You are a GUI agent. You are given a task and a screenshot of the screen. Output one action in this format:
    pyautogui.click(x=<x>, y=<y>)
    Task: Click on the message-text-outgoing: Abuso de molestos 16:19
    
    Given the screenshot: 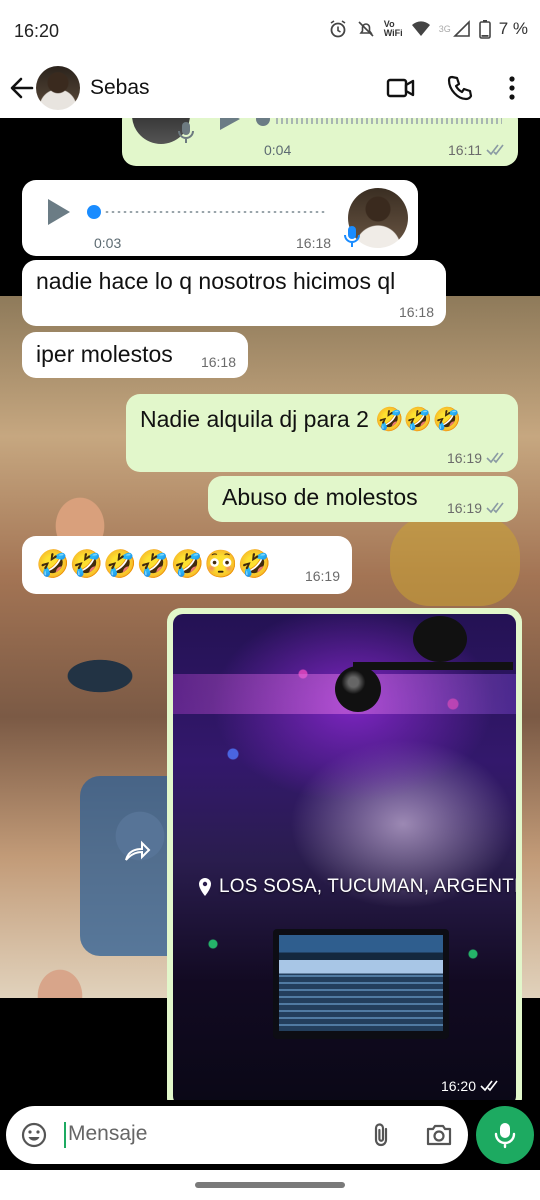 What is the action you would take?
    pyautogui.click(x=363, y=499)
    